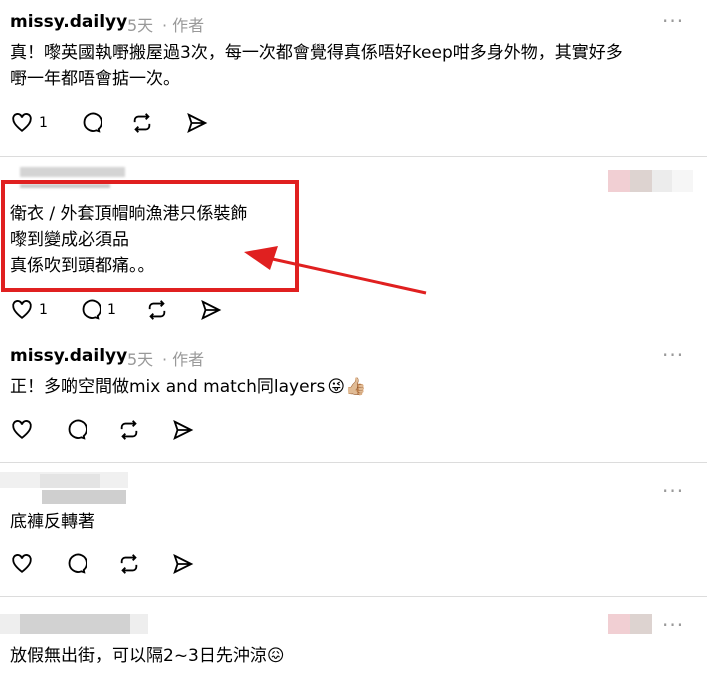  I want to click on comment-line: 放假無出街，可以隔2~3日先沖涼, so click(138, 656).